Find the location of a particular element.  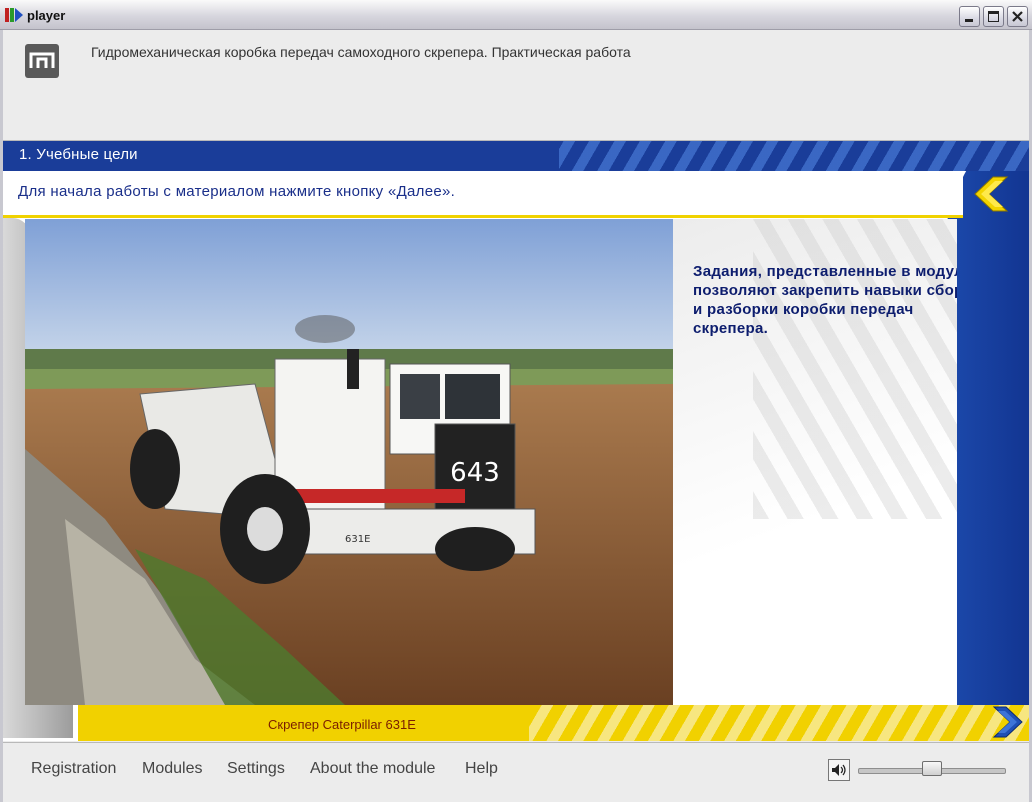

close-icon is located at coordinates (1017, 16).